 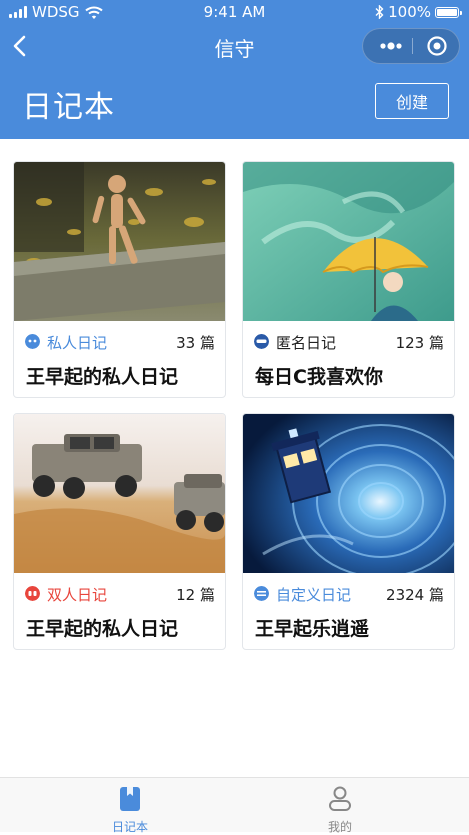 I want to click on more-dots-icon, so click(x=391, y=46).